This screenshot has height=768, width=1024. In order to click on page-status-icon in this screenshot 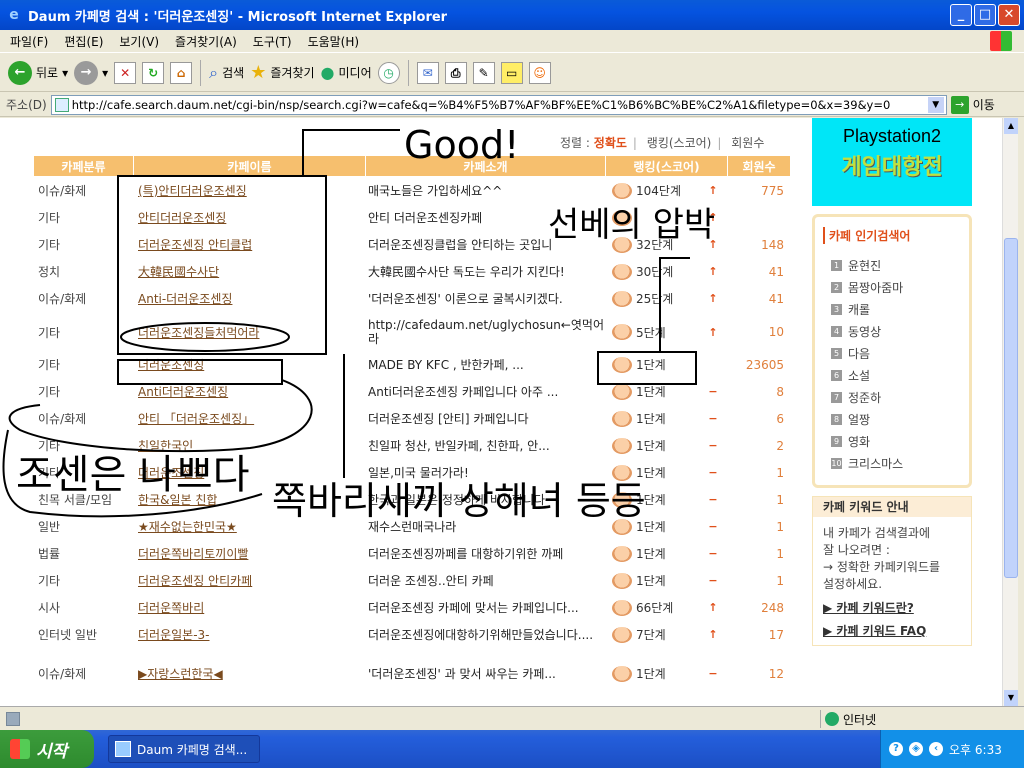, I will do `click(13, 718)`.